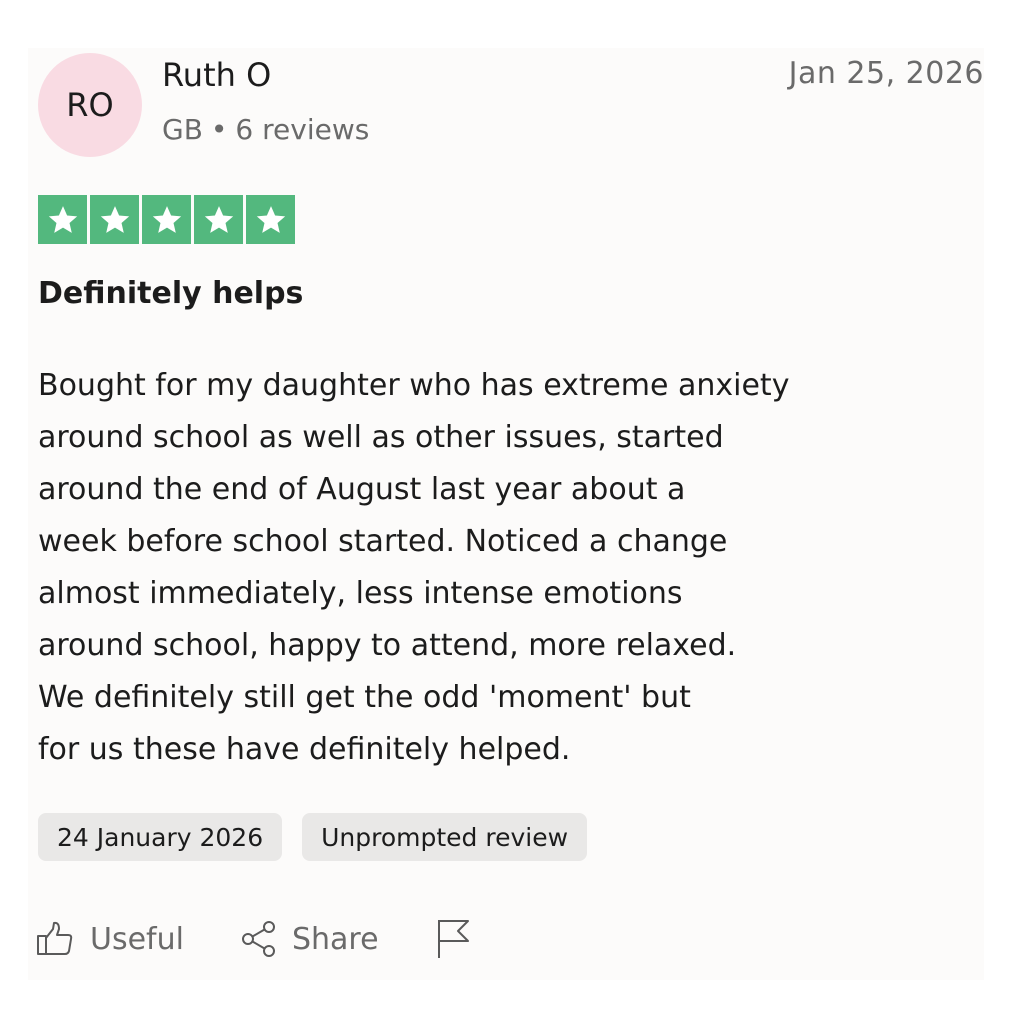 The height and width of the screenshot is (1012, 1024). I want to click on review-actions: Useful Share, so click(253, 939).